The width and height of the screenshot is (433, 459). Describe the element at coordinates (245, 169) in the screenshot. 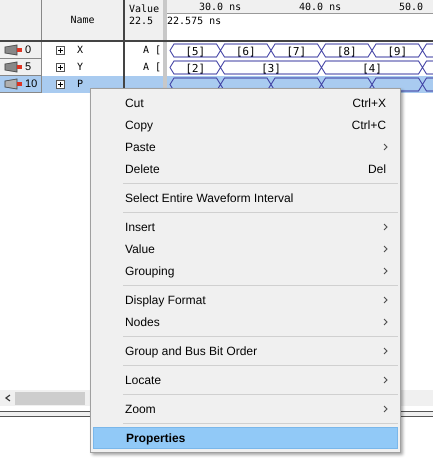

I see `menu-item: Delete Del` at that location.